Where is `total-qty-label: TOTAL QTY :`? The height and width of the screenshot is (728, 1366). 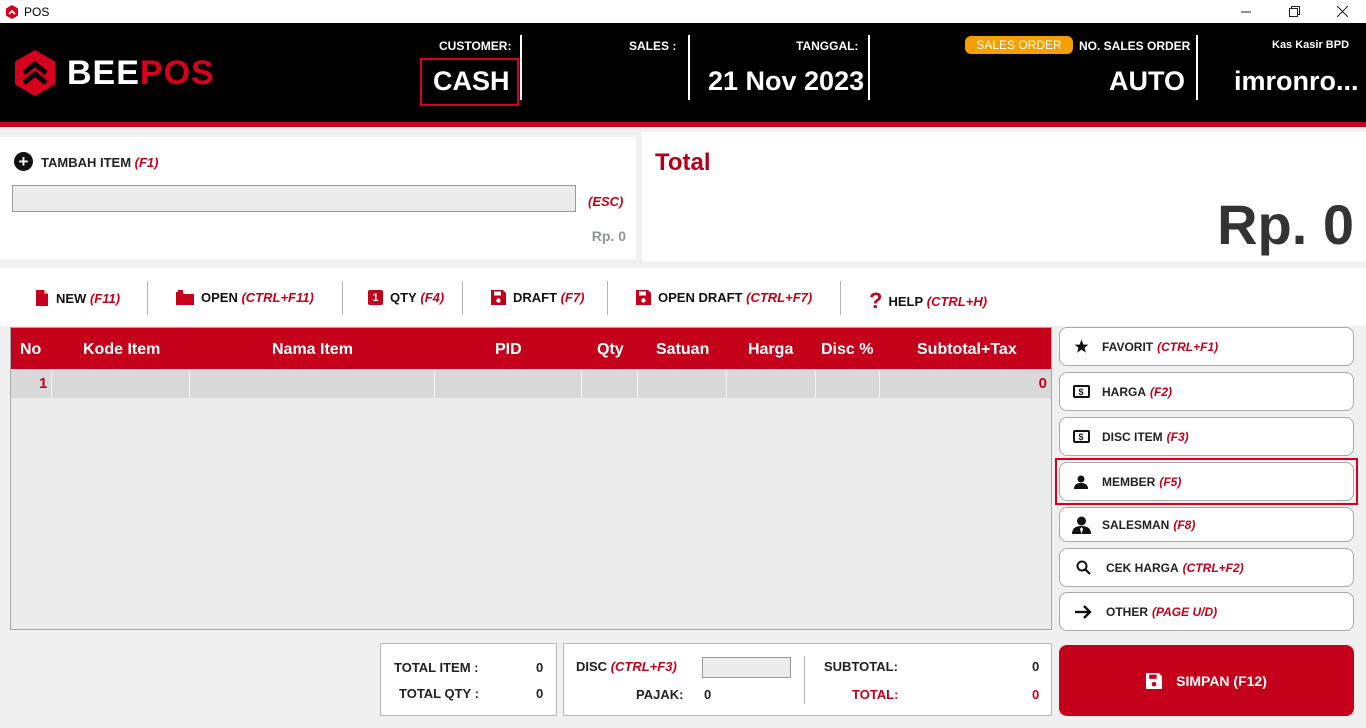 total-qty-label: TOTAL QTY : is located at coordinates (439, 693).